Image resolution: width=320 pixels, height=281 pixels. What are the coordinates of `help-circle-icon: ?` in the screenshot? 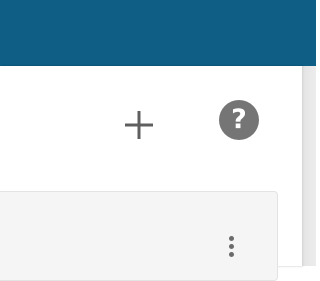 It's located at (239, 119).